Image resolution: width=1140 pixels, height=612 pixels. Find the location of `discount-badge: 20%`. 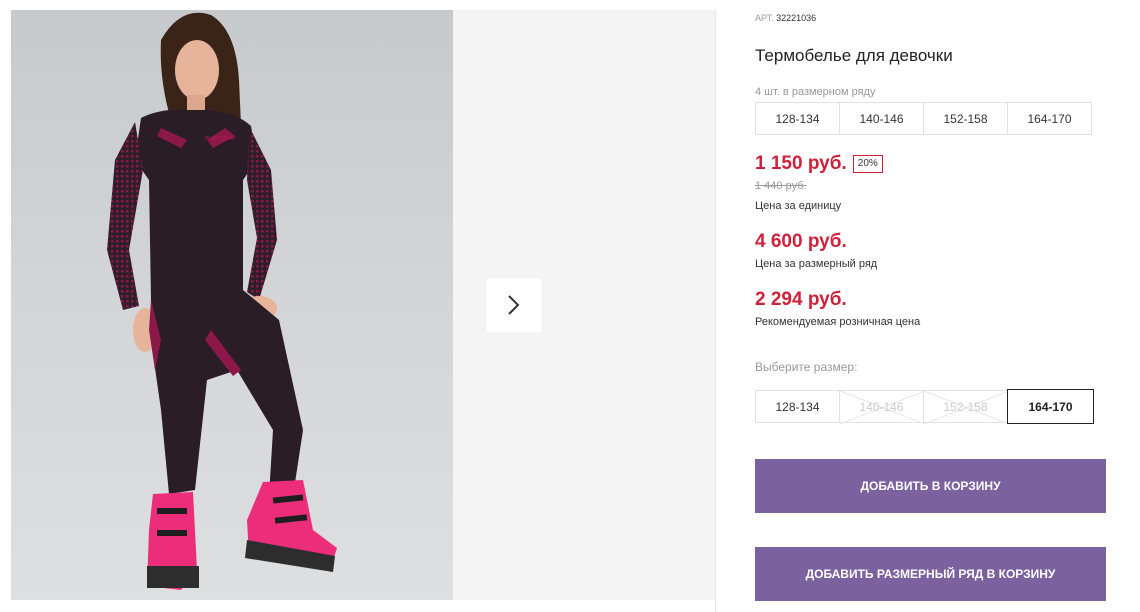

discount-badge: 20% is located at coordinates (867, 164).